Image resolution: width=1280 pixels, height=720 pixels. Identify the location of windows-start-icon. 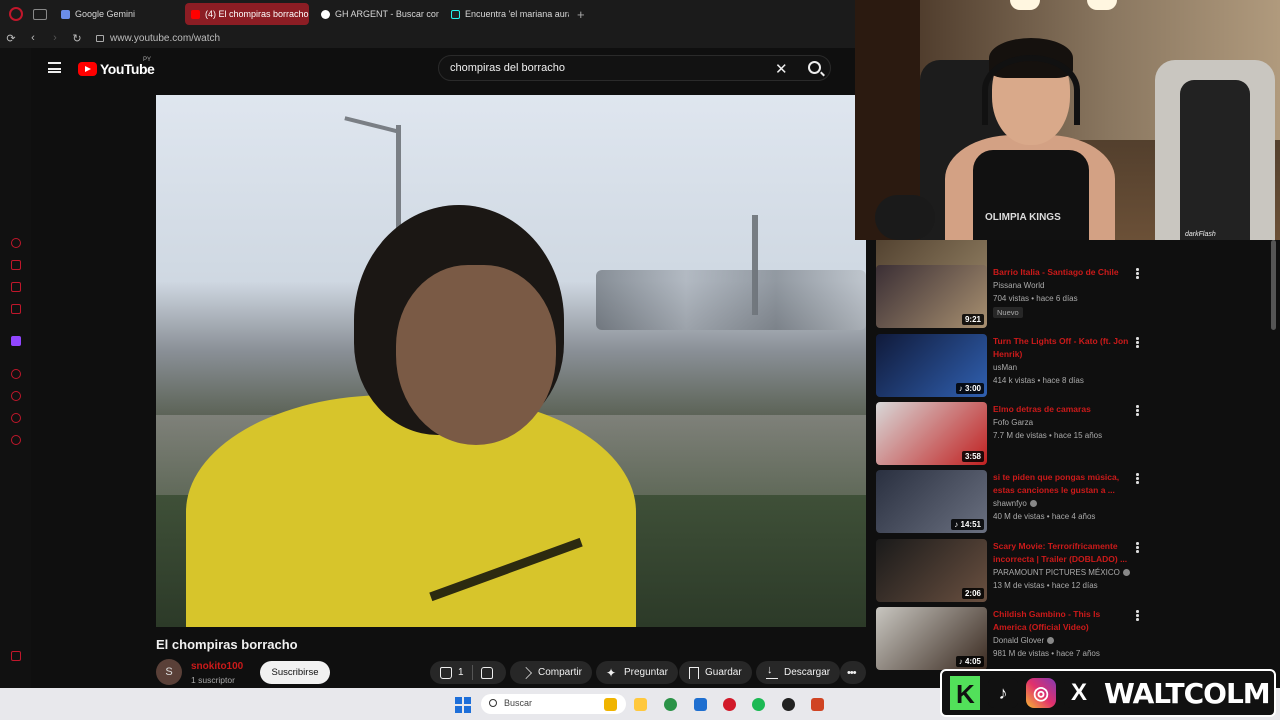
(463, 705).